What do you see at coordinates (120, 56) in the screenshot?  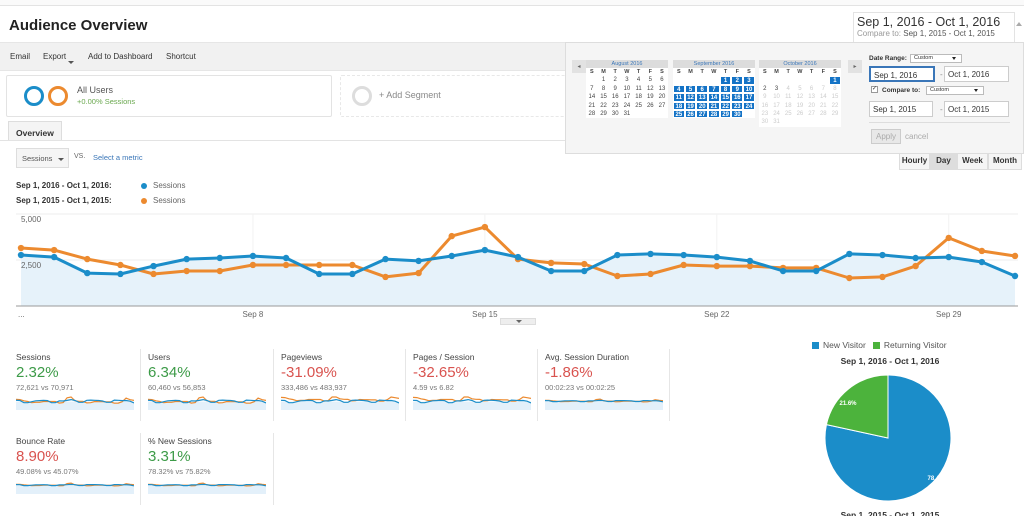 I see `add-to-dashboard-button: Add to Dashboard` at bounding box center [120, 56].